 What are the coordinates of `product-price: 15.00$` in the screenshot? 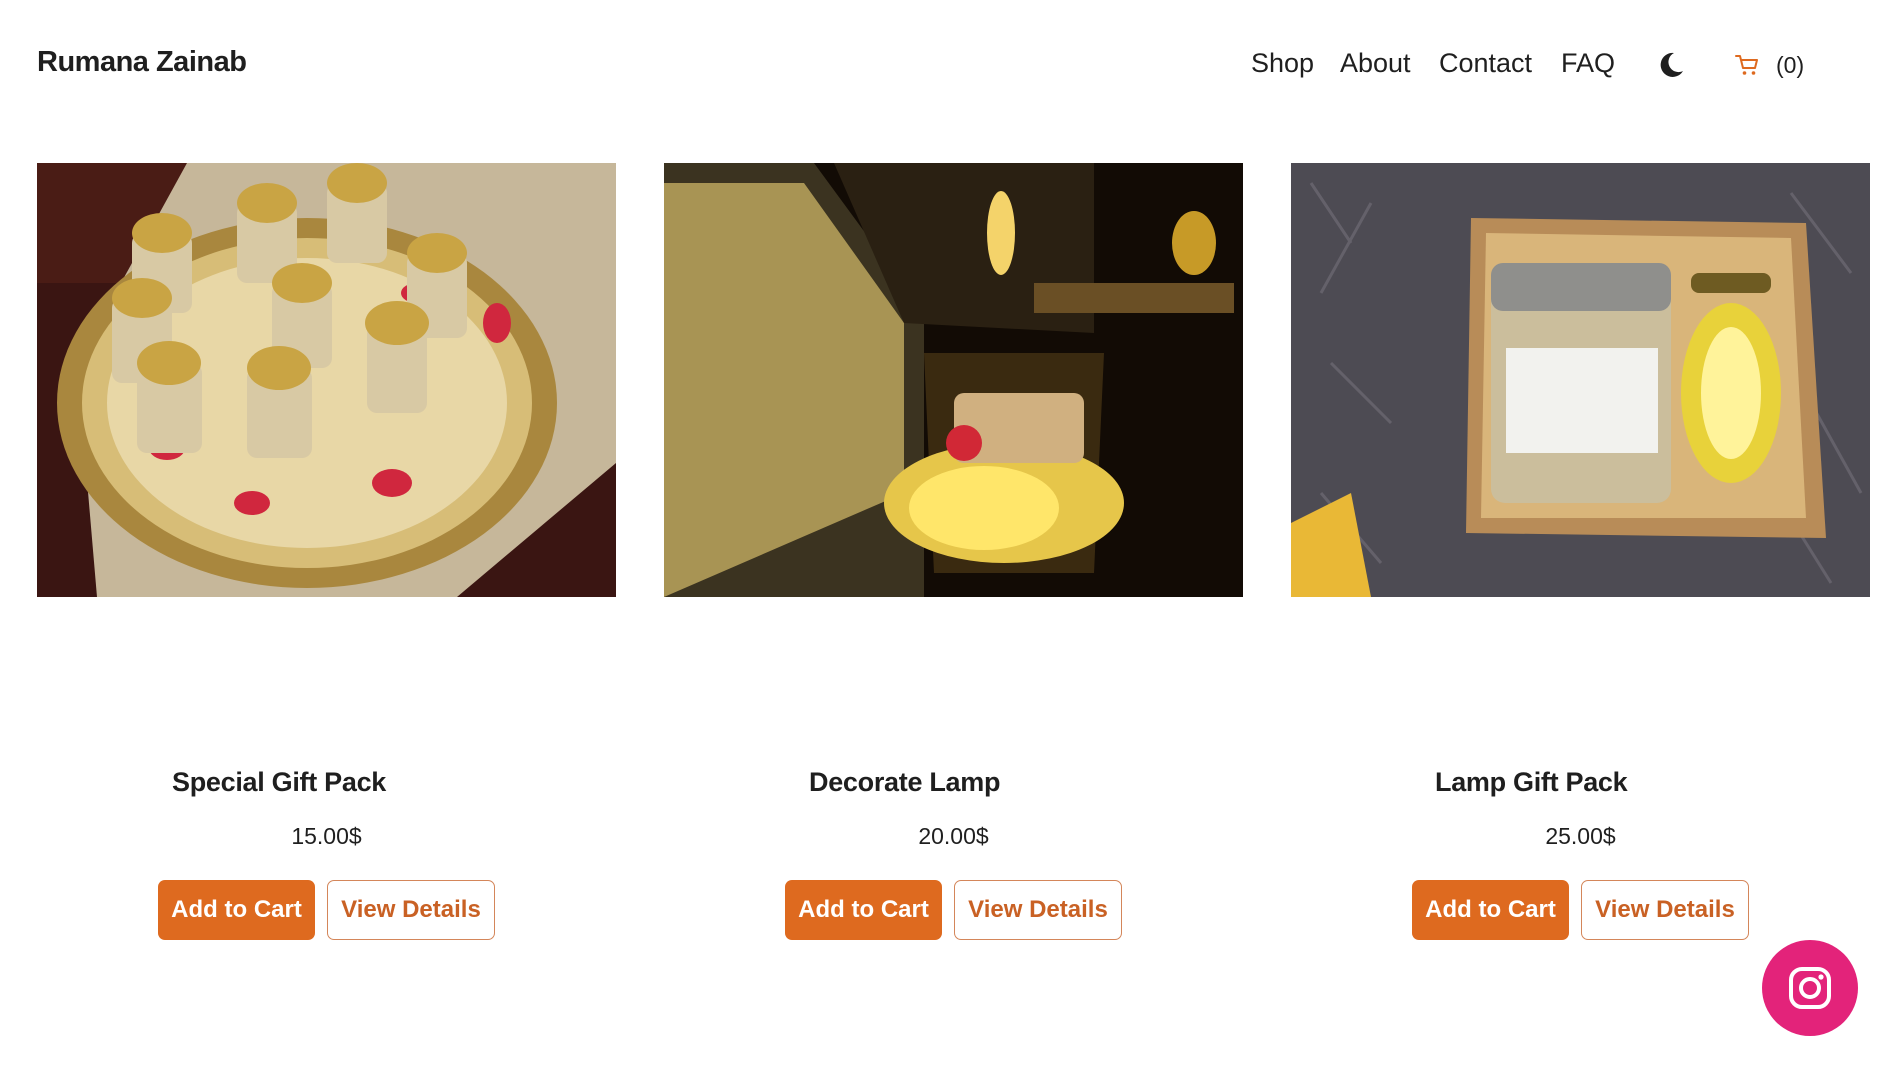 It's located at (326, 836).